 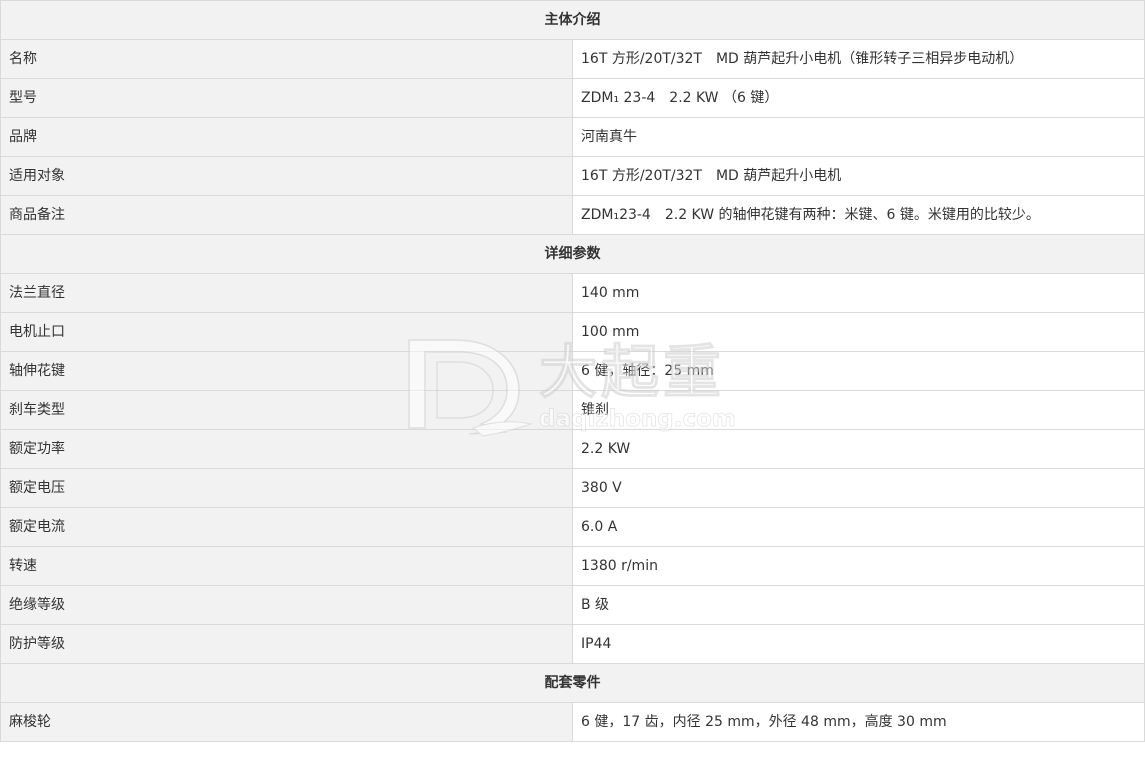 What do you see at coordinates (858, 176) in the screenshot?
I see `row-value: 16T 方形/20T/32T MD 葫芦起升小电机` at bounding box center [858, 176].